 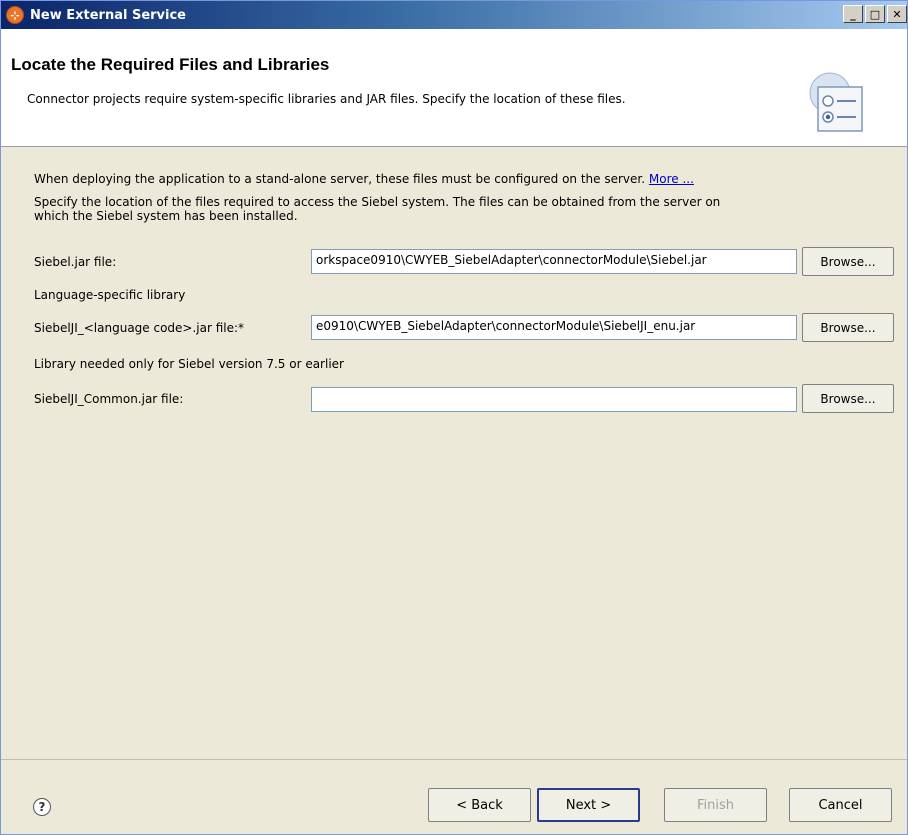 I want to click on window-controls: _ □ ✕, so click(x=874, y=14).